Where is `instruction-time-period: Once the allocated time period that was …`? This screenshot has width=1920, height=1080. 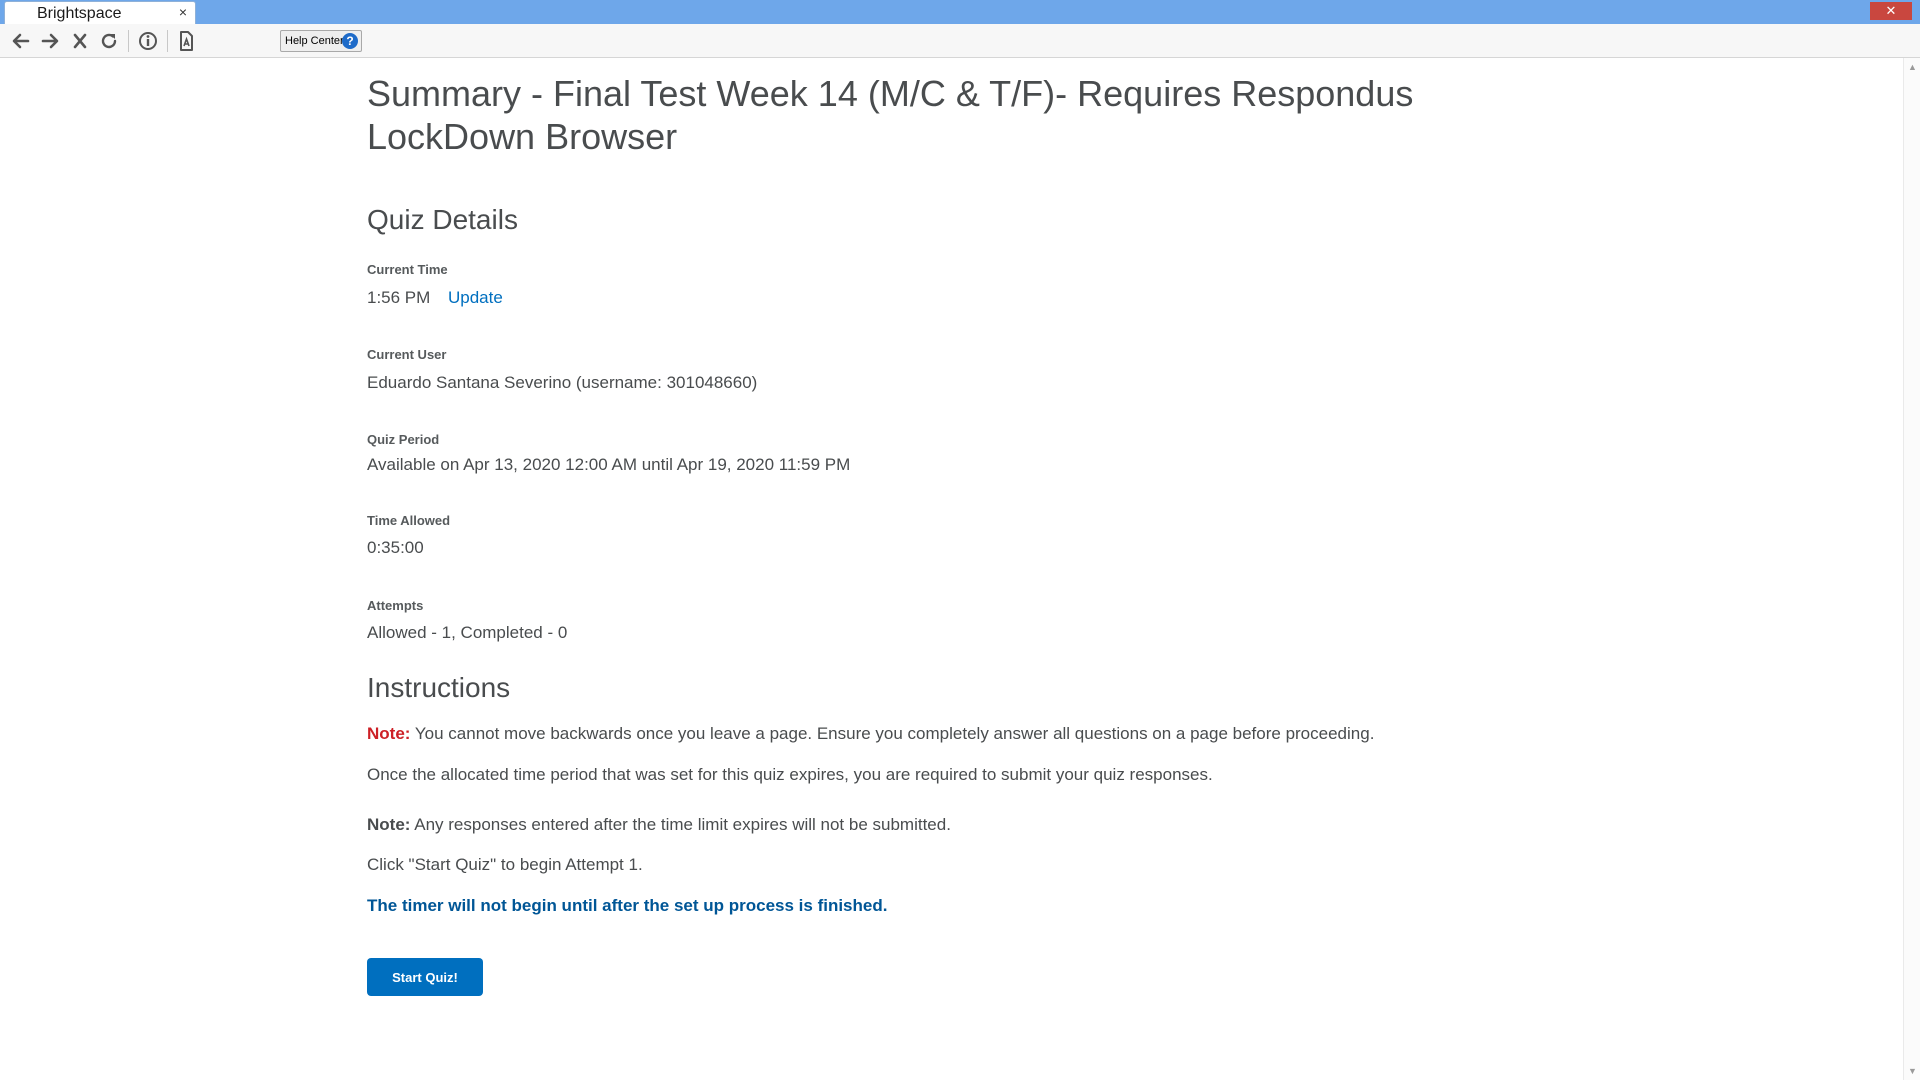
instruction-time-period: Once the allocated time period that was … is located at coordinates (790, 774).